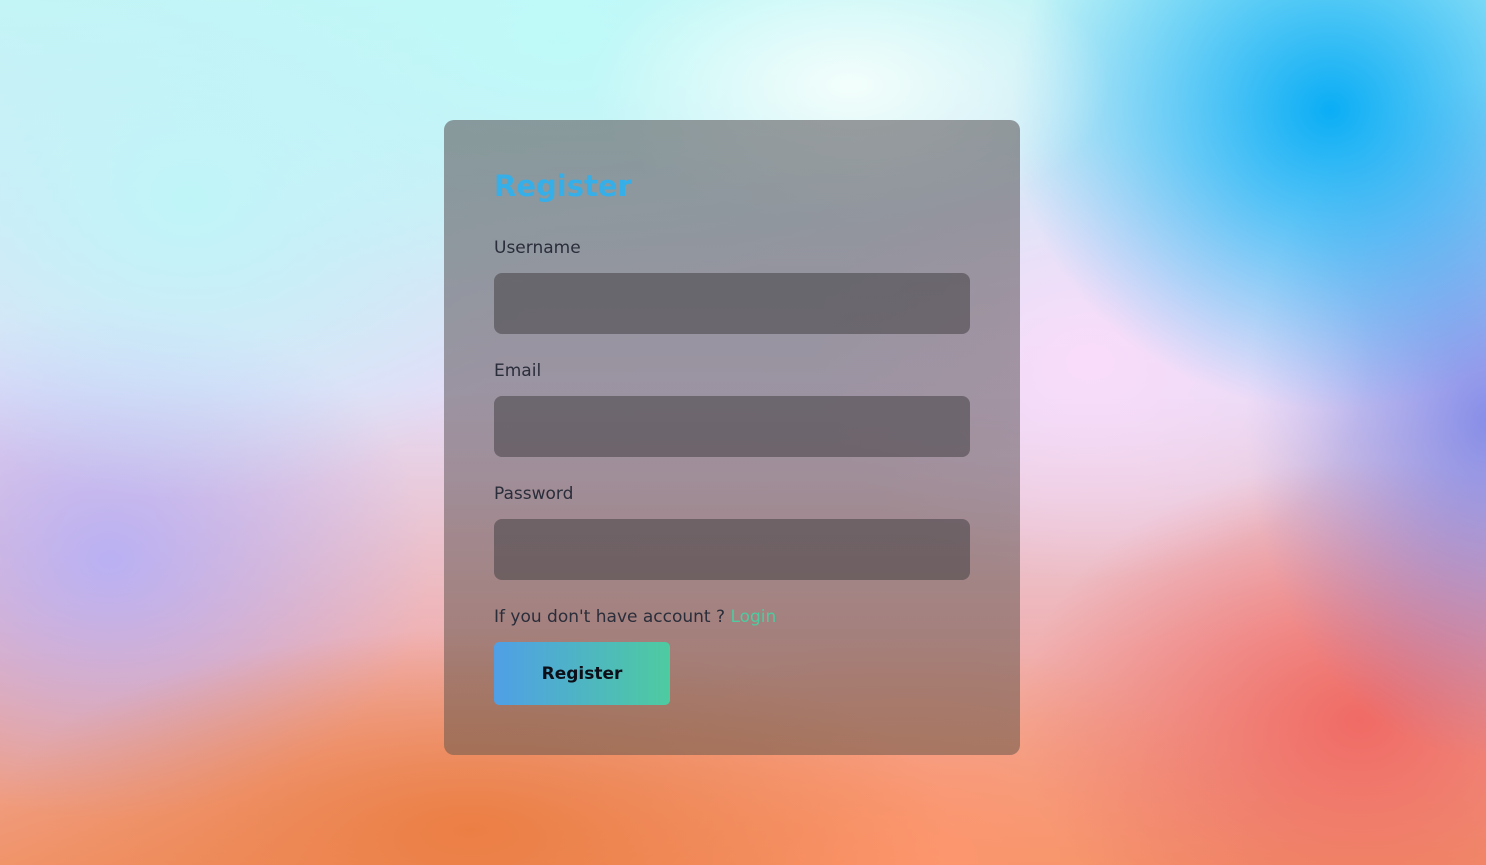 This screenshot has width=1486, height=865. Describe the element at coordinates (732, 549) in the screenshot. I see `password-input` at that location.